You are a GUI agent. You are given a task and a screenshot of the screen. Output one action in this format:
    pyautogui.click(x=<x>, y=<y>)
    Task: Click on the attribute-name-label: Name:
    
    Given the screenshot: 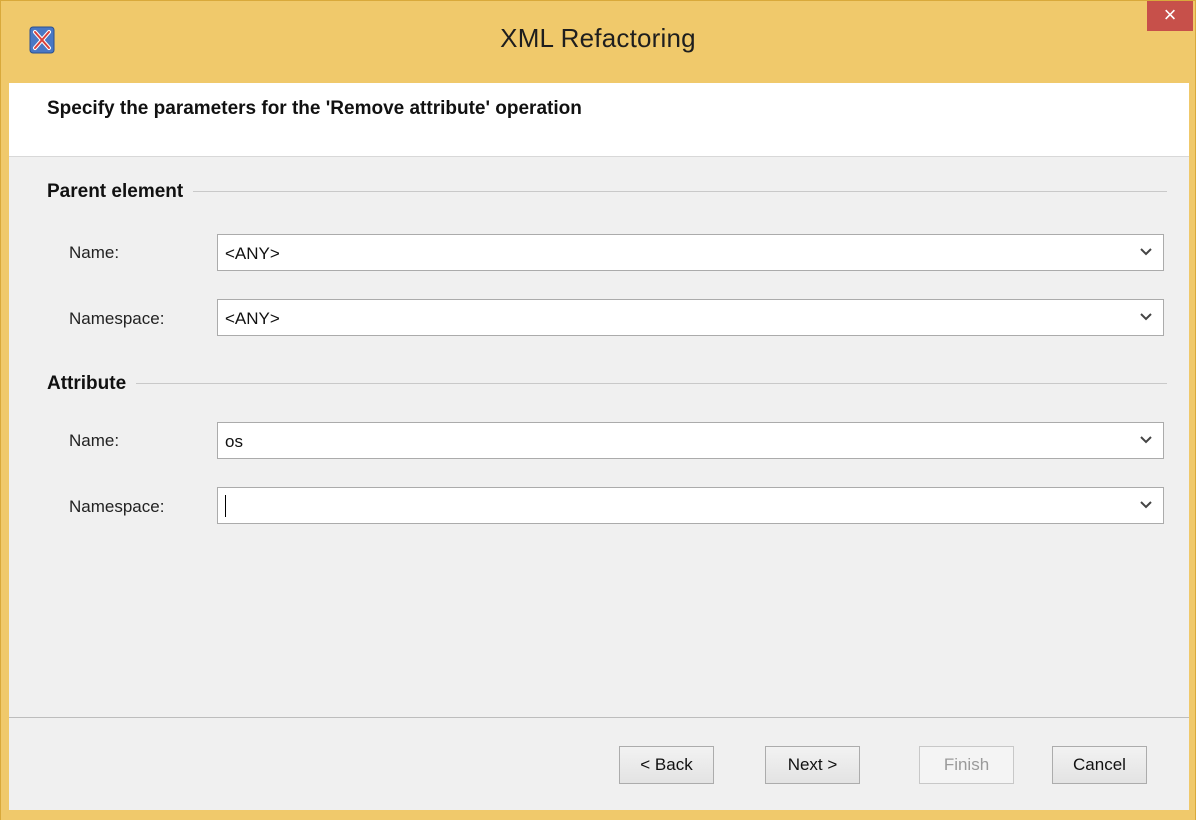 What is the action you would take?
    pyautogui.click(x=94, y=440)
    